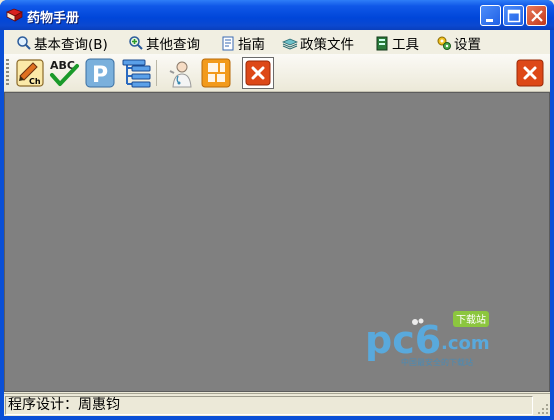  I want to click on menu-tools: 工具, so click(396, 43).